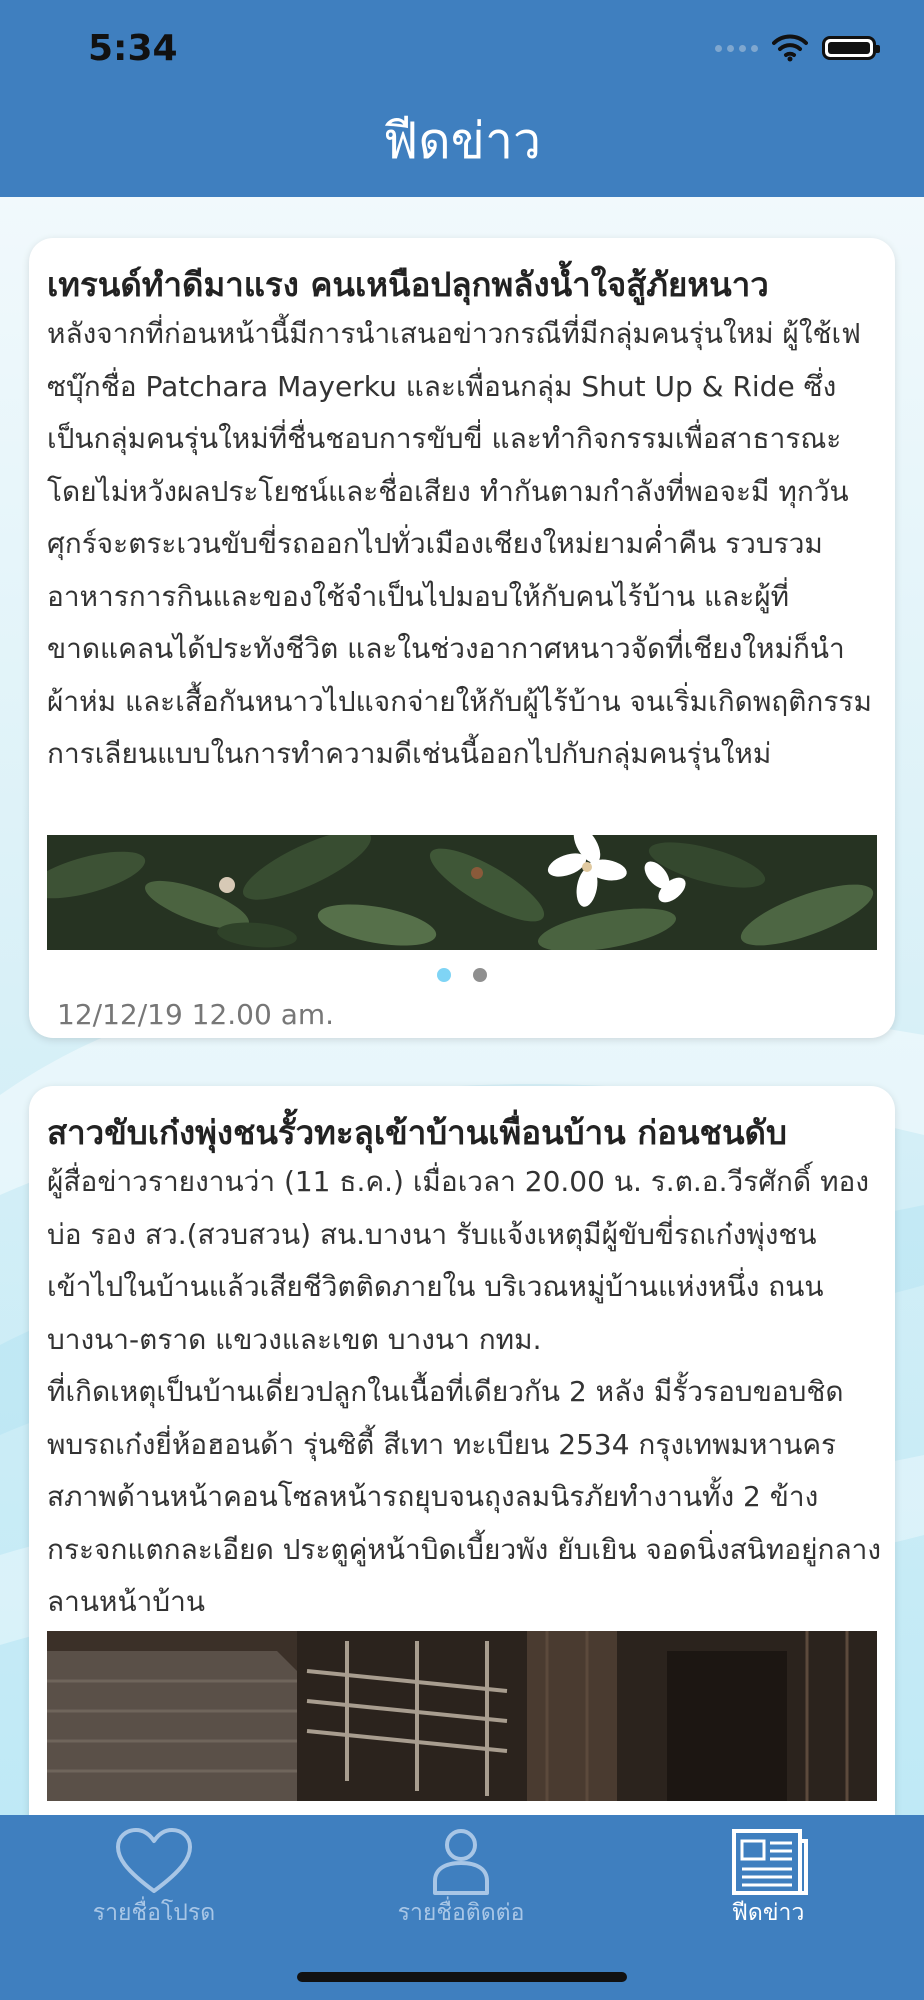 The width and height of the screenshot is (924, 2000). What do you see at coordinates (196, 1014) in the screenshot?
I see `news-date: 12/12/19 12.00 am.` at bounding box center [196, 1014].